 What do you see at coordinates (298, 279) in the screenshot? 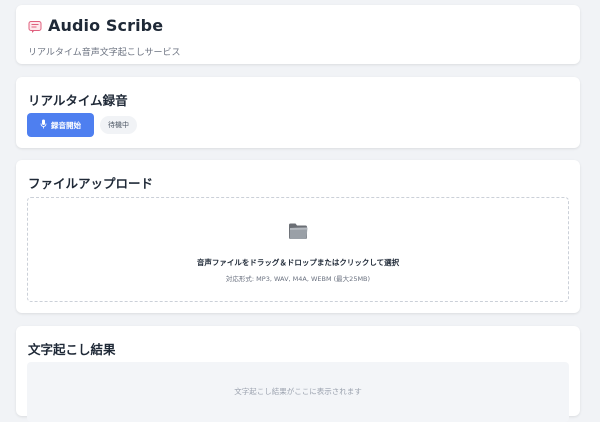
I see `supported-formats-text: 対応形式: MP3, WAV, M4A, WEBM (最大25MB)` at bounding box center [298, 279].